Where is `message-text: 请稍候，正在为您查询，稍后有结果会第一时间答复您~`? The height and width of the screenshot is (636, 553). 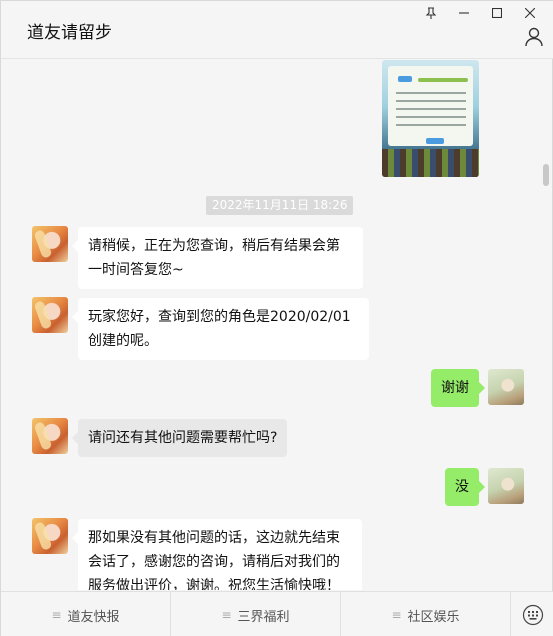 message-text: 请稍候，正在为您查询，稍后有结果会第一时间答复您~ is located at coordinates (214, 258).